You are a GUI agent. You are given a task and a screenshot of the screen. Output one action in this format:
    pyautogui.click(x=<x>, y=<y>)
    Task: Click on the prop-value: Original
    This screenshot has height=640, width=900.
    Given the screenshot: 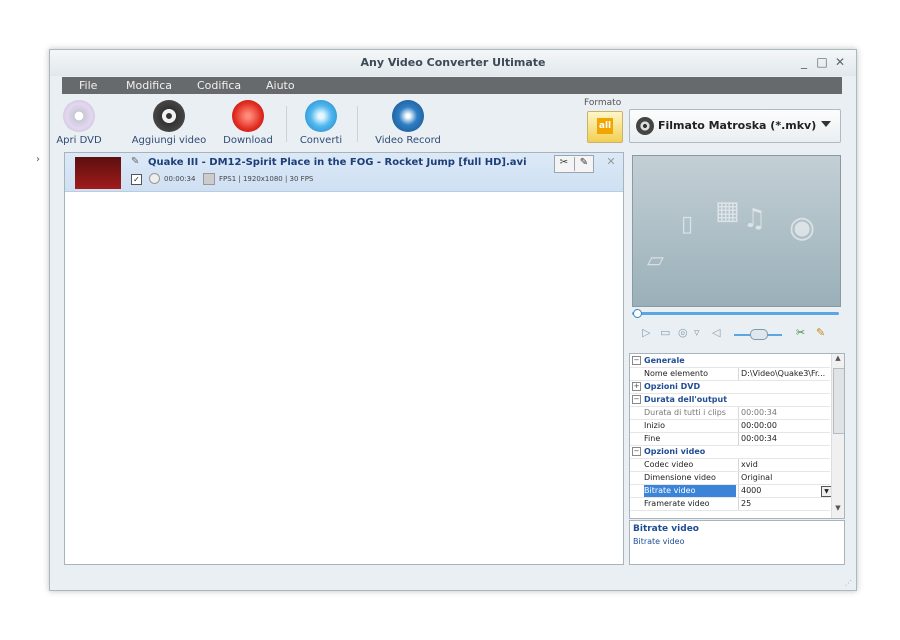 What is the action you would take?
    pyautogui.click(x=784, y=478)
    